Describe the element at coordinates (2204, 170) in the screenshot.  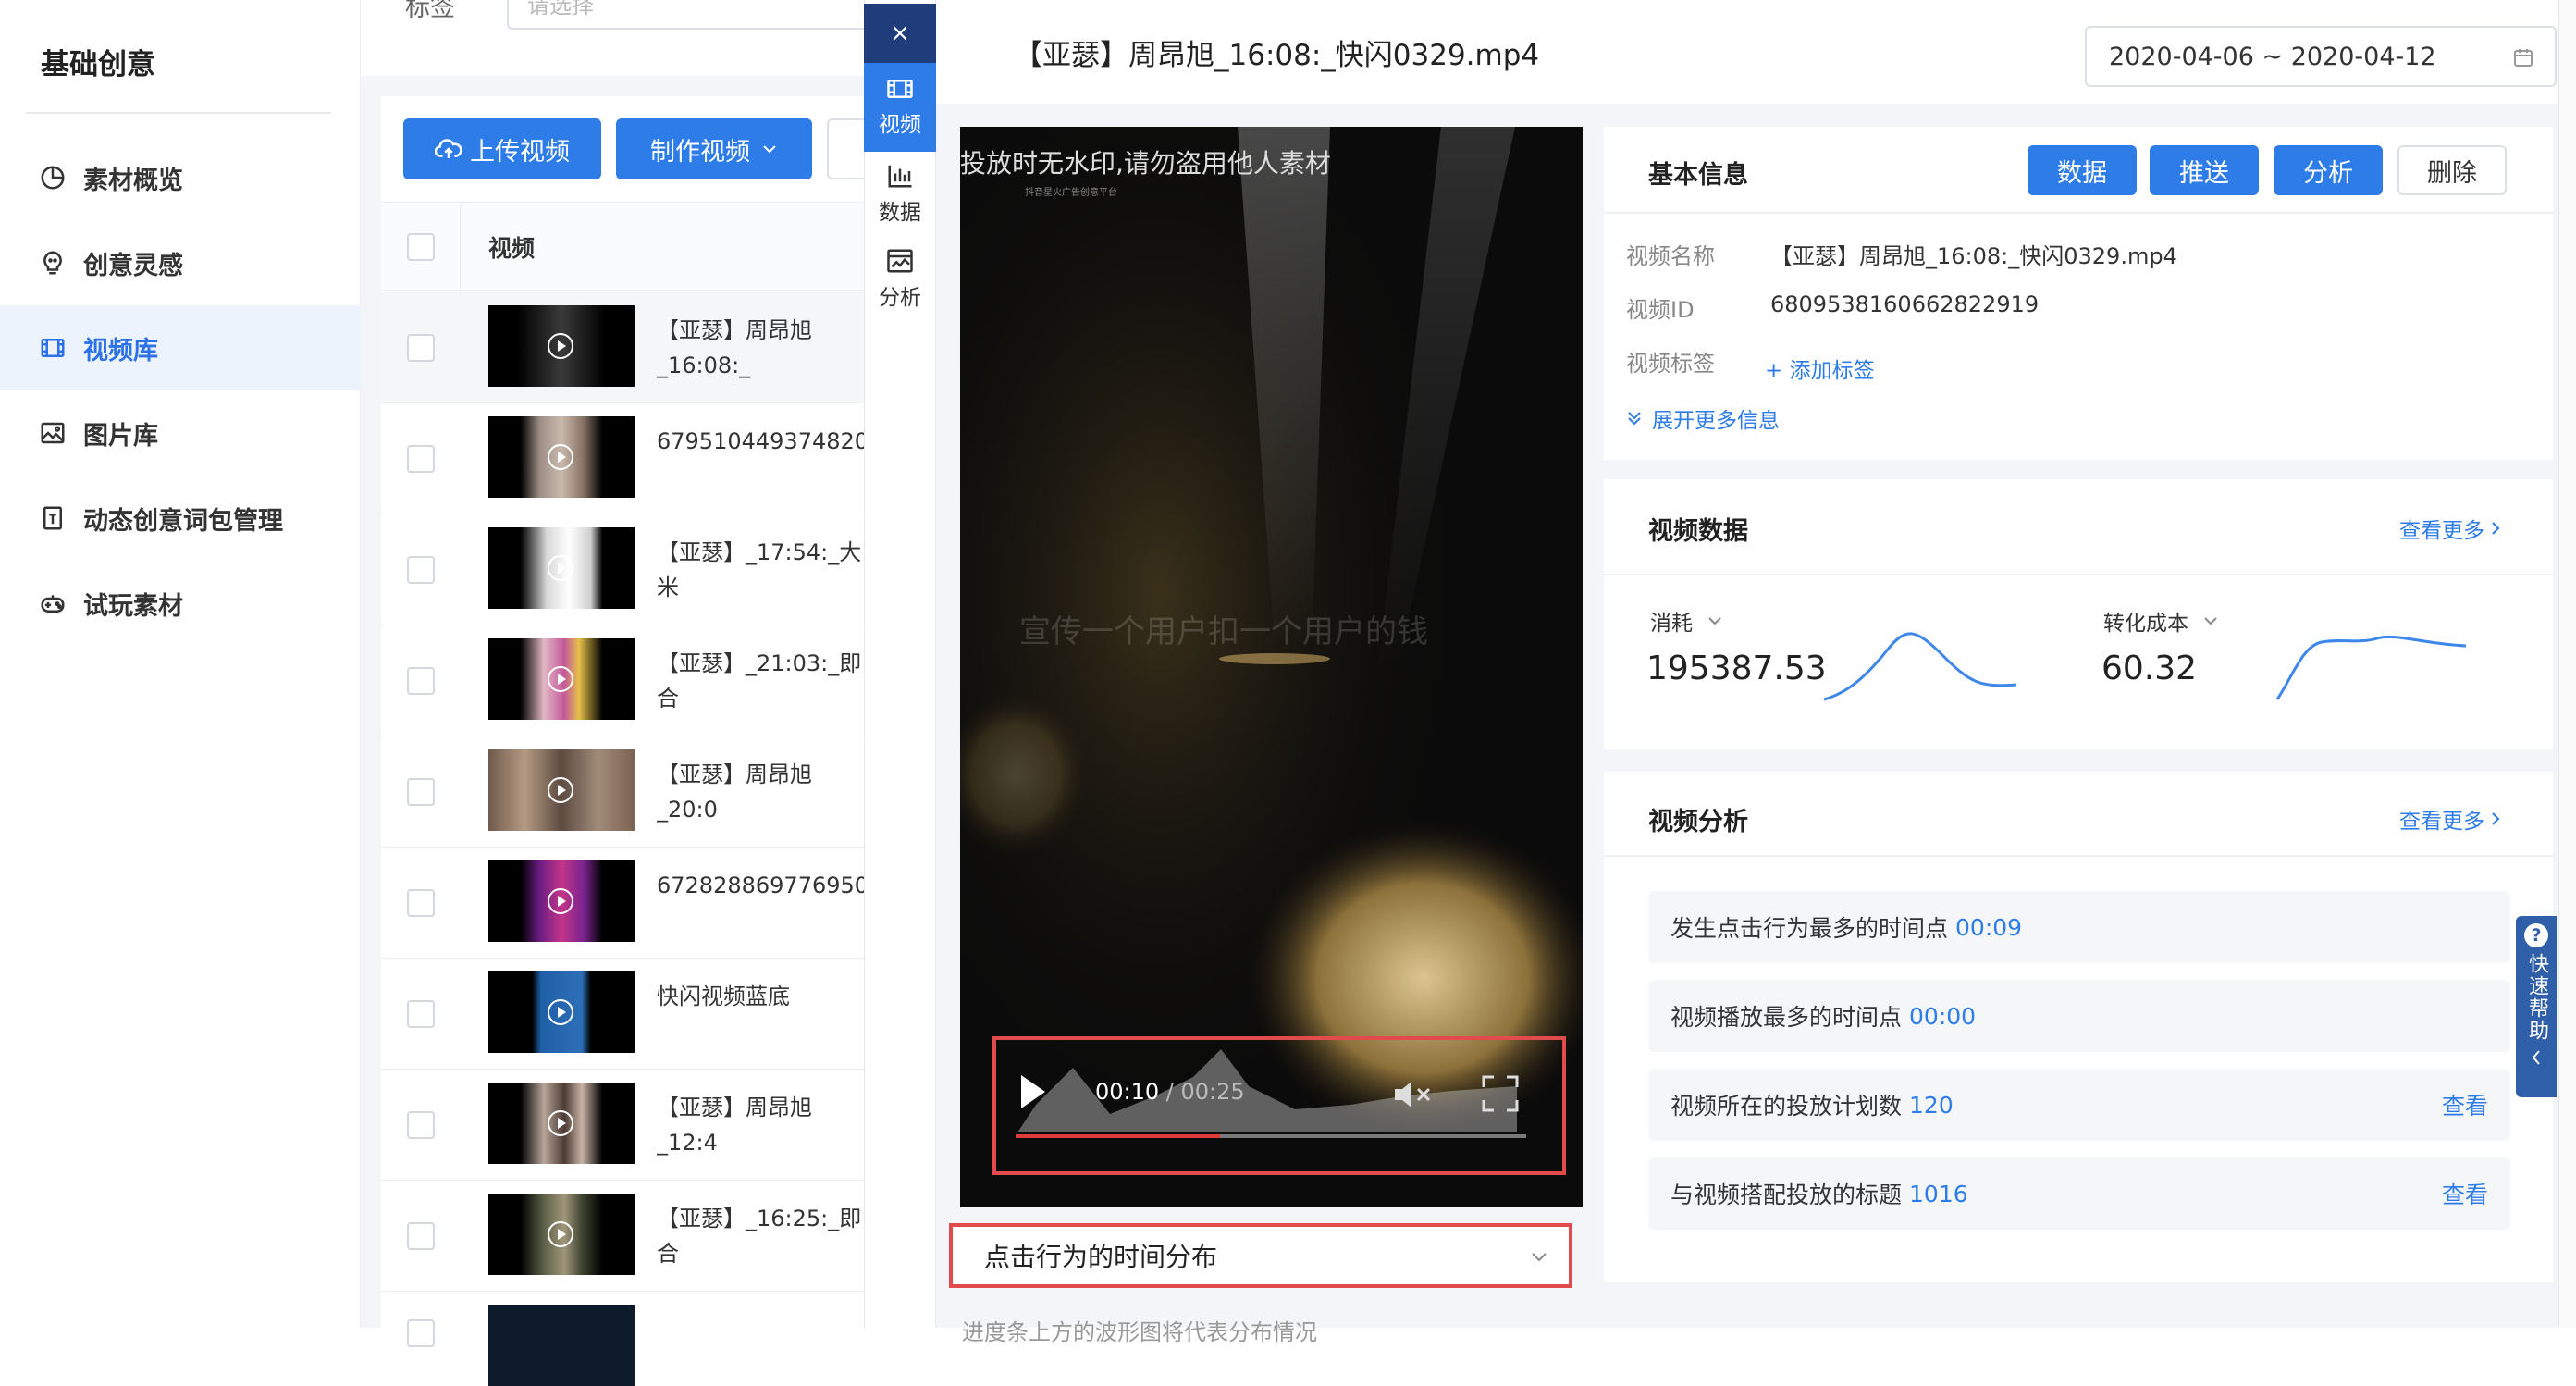
I see `push-button: 推送` at that location.